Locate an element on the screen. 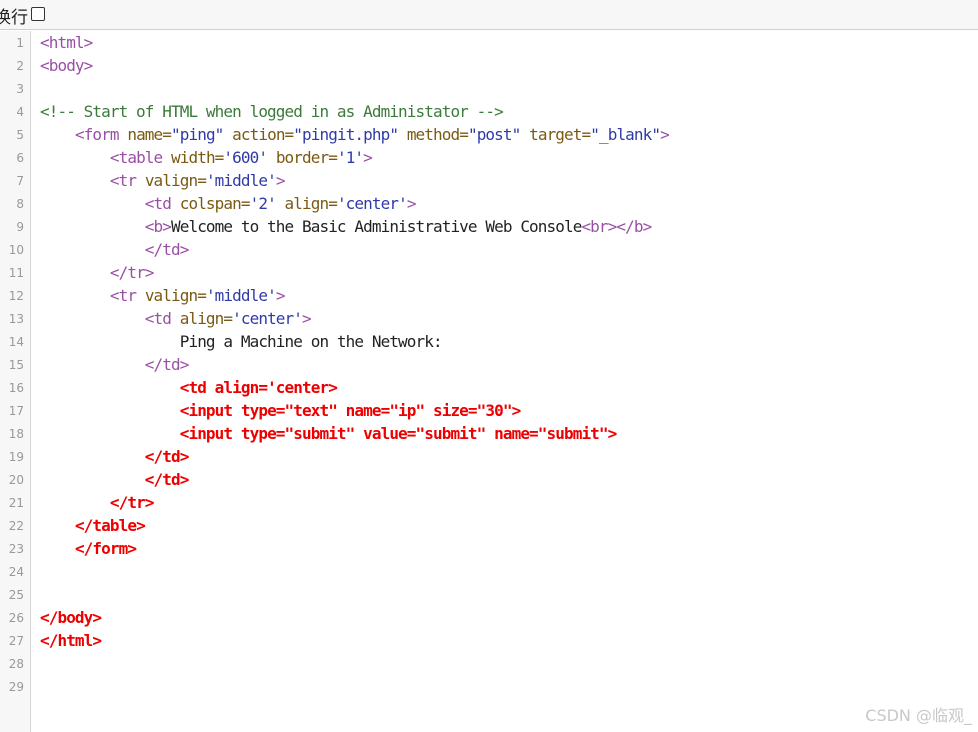 Image resolution: width=978 pixels, height=732 pixels. line-number: 21 is located at coordinates (16, 503).